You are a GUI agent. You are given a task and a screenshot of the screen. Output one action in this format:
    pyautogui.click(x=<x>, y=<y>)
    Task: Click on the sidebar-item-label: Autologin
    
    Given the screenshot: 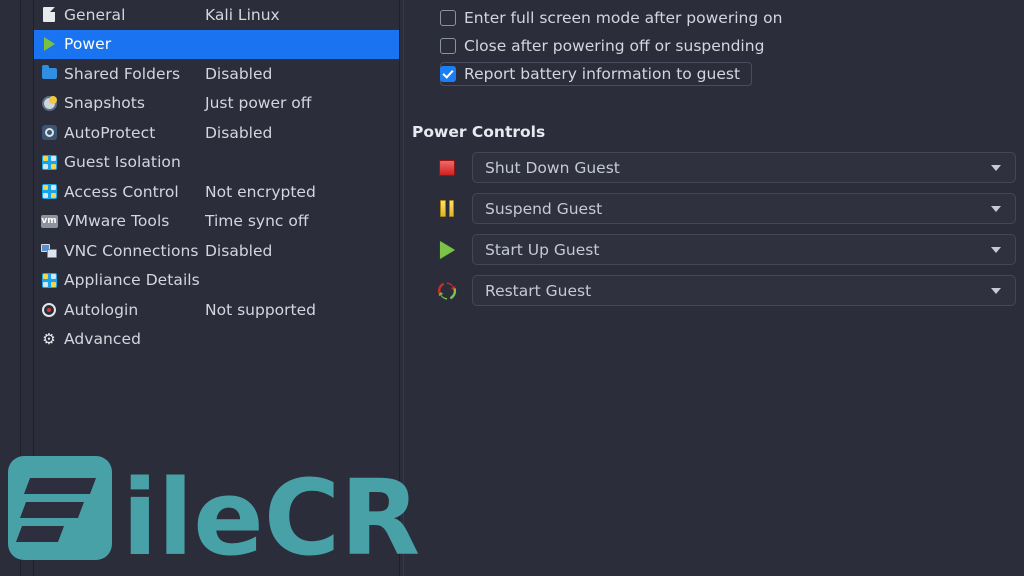 What is the action you would take?
    pyautogui.click(x=101, y=309)
    